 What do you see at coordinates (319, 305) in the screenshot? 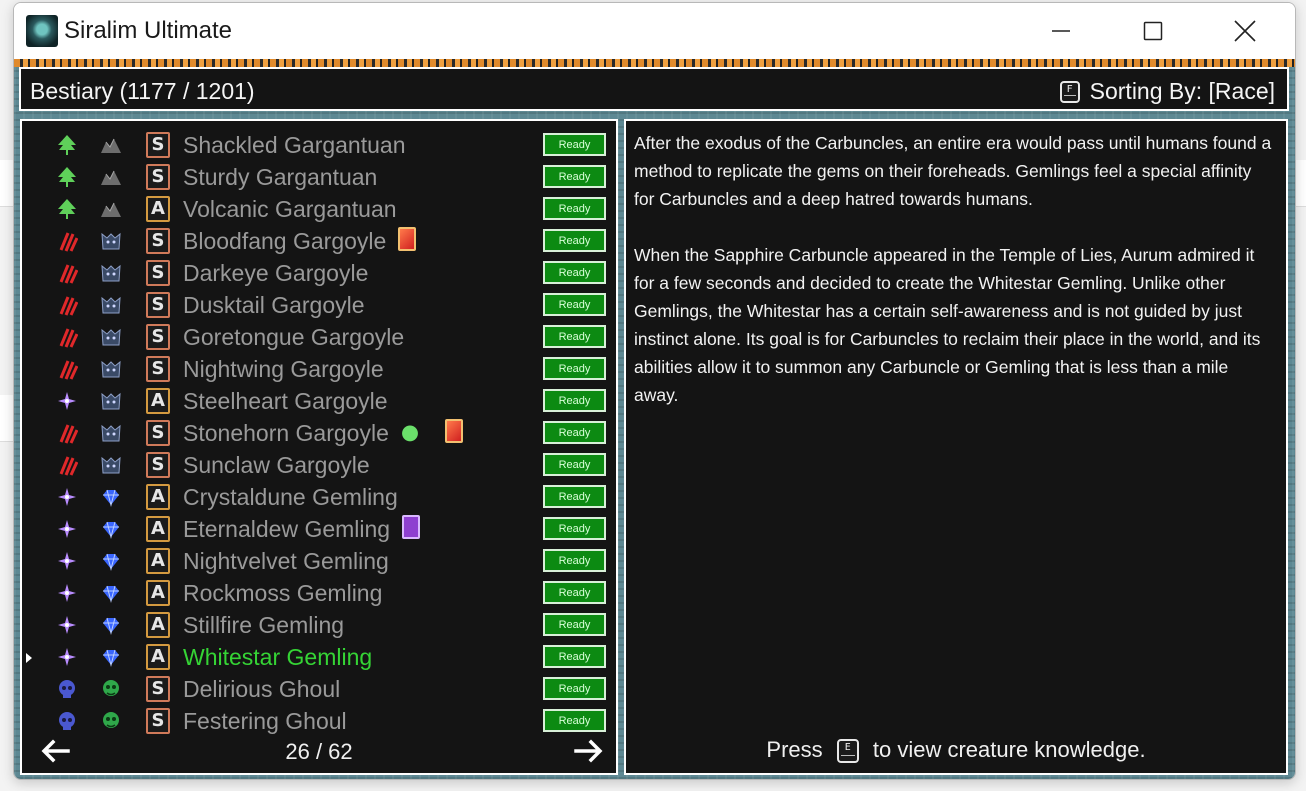
I see `creature-row: S Dusktail Gargoyle Ready` at bounding box center [319, 305].